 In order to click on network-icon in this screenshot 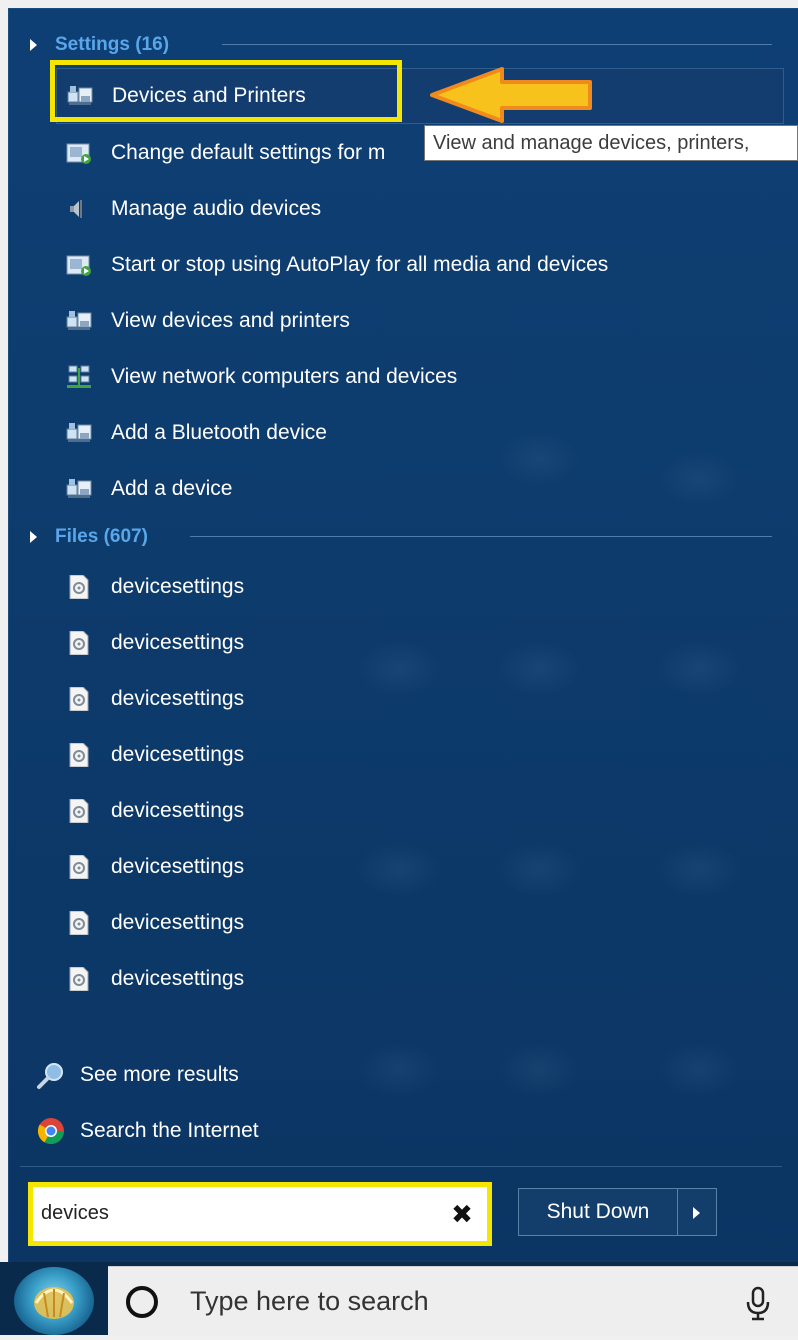, I will do `click(79, 377)`.